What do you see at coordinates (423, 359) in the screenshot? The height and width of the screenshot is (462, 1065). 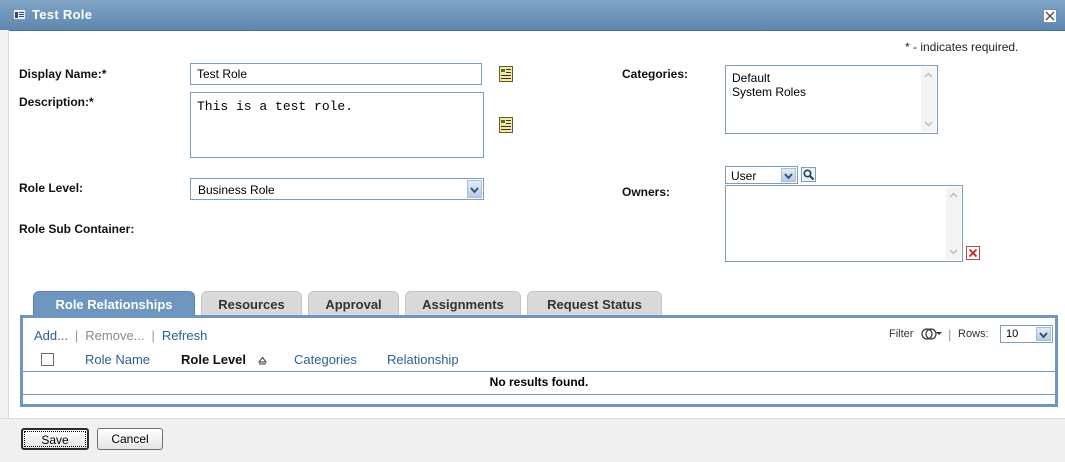 I see `column-relationship: Relationship` at bounding box center [423, 359].